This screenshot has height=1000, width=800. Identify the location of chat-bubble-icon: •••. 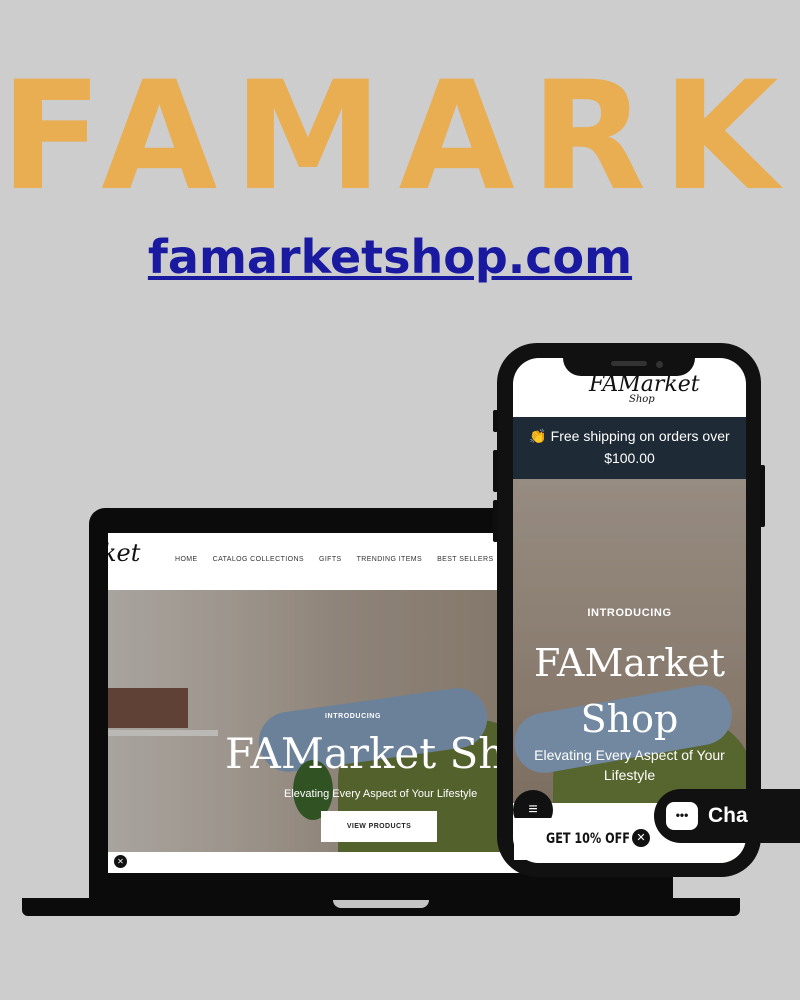
(682, 816).